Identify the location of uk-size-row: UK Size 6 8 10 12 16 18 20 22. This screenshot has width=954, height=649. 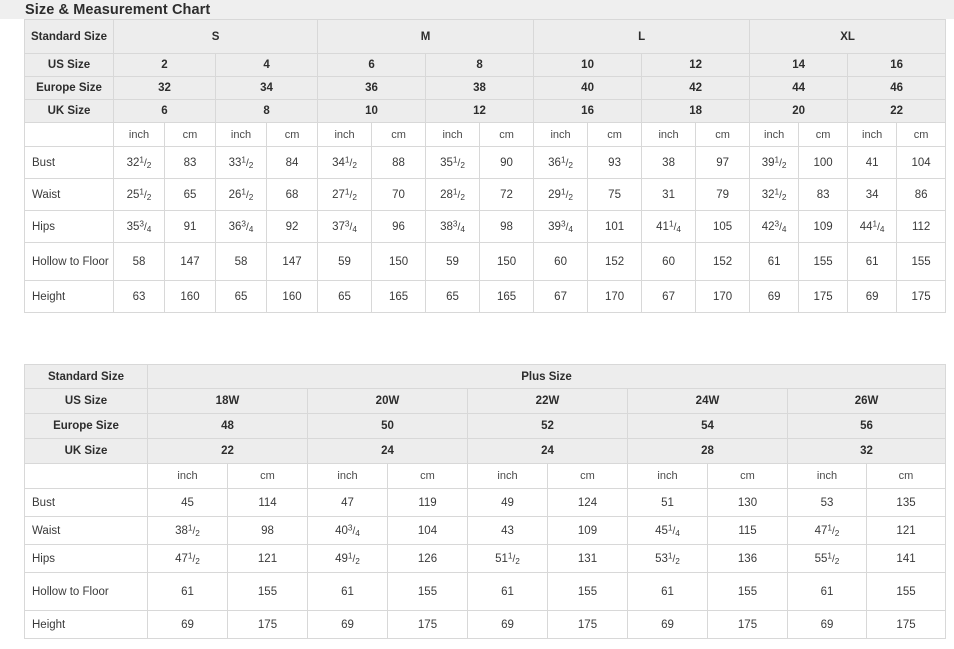
(485, 111).